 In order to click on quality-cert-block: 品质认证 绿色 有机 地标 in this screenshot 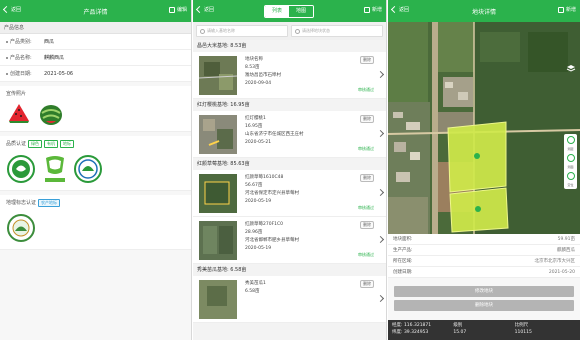, I will do `click(95, 163)`.